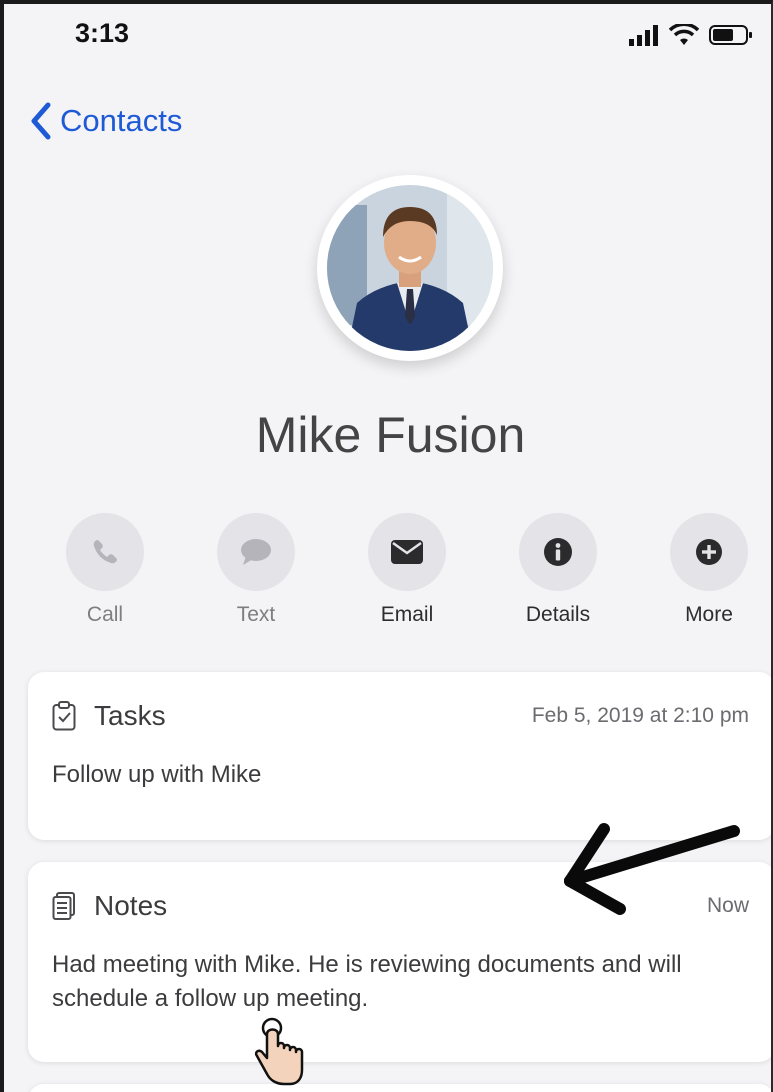 The image size is (773, 1092). Describe the element at coordinates (256, 614) in the screenshot. I see `text-label: Text` at that location.